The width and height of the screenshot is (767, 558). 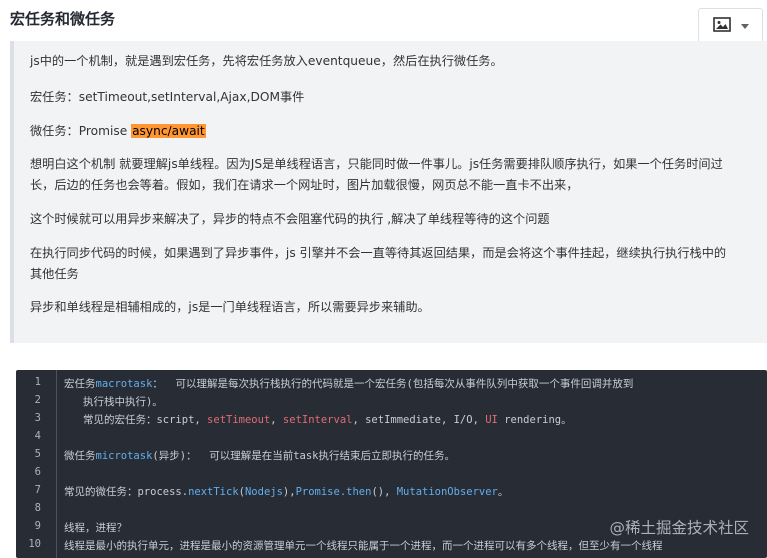 What do you see at coordinates (37, 418) in the screenshot?
I see `line-number: 3` at bounding box center [37, 418].